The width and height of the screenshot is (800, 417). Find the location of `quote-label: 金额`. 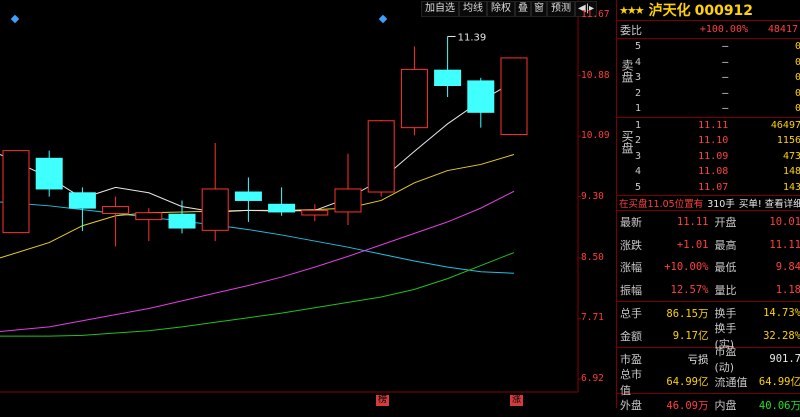

quote-label: 金额 is located at coordinates (631, 336).